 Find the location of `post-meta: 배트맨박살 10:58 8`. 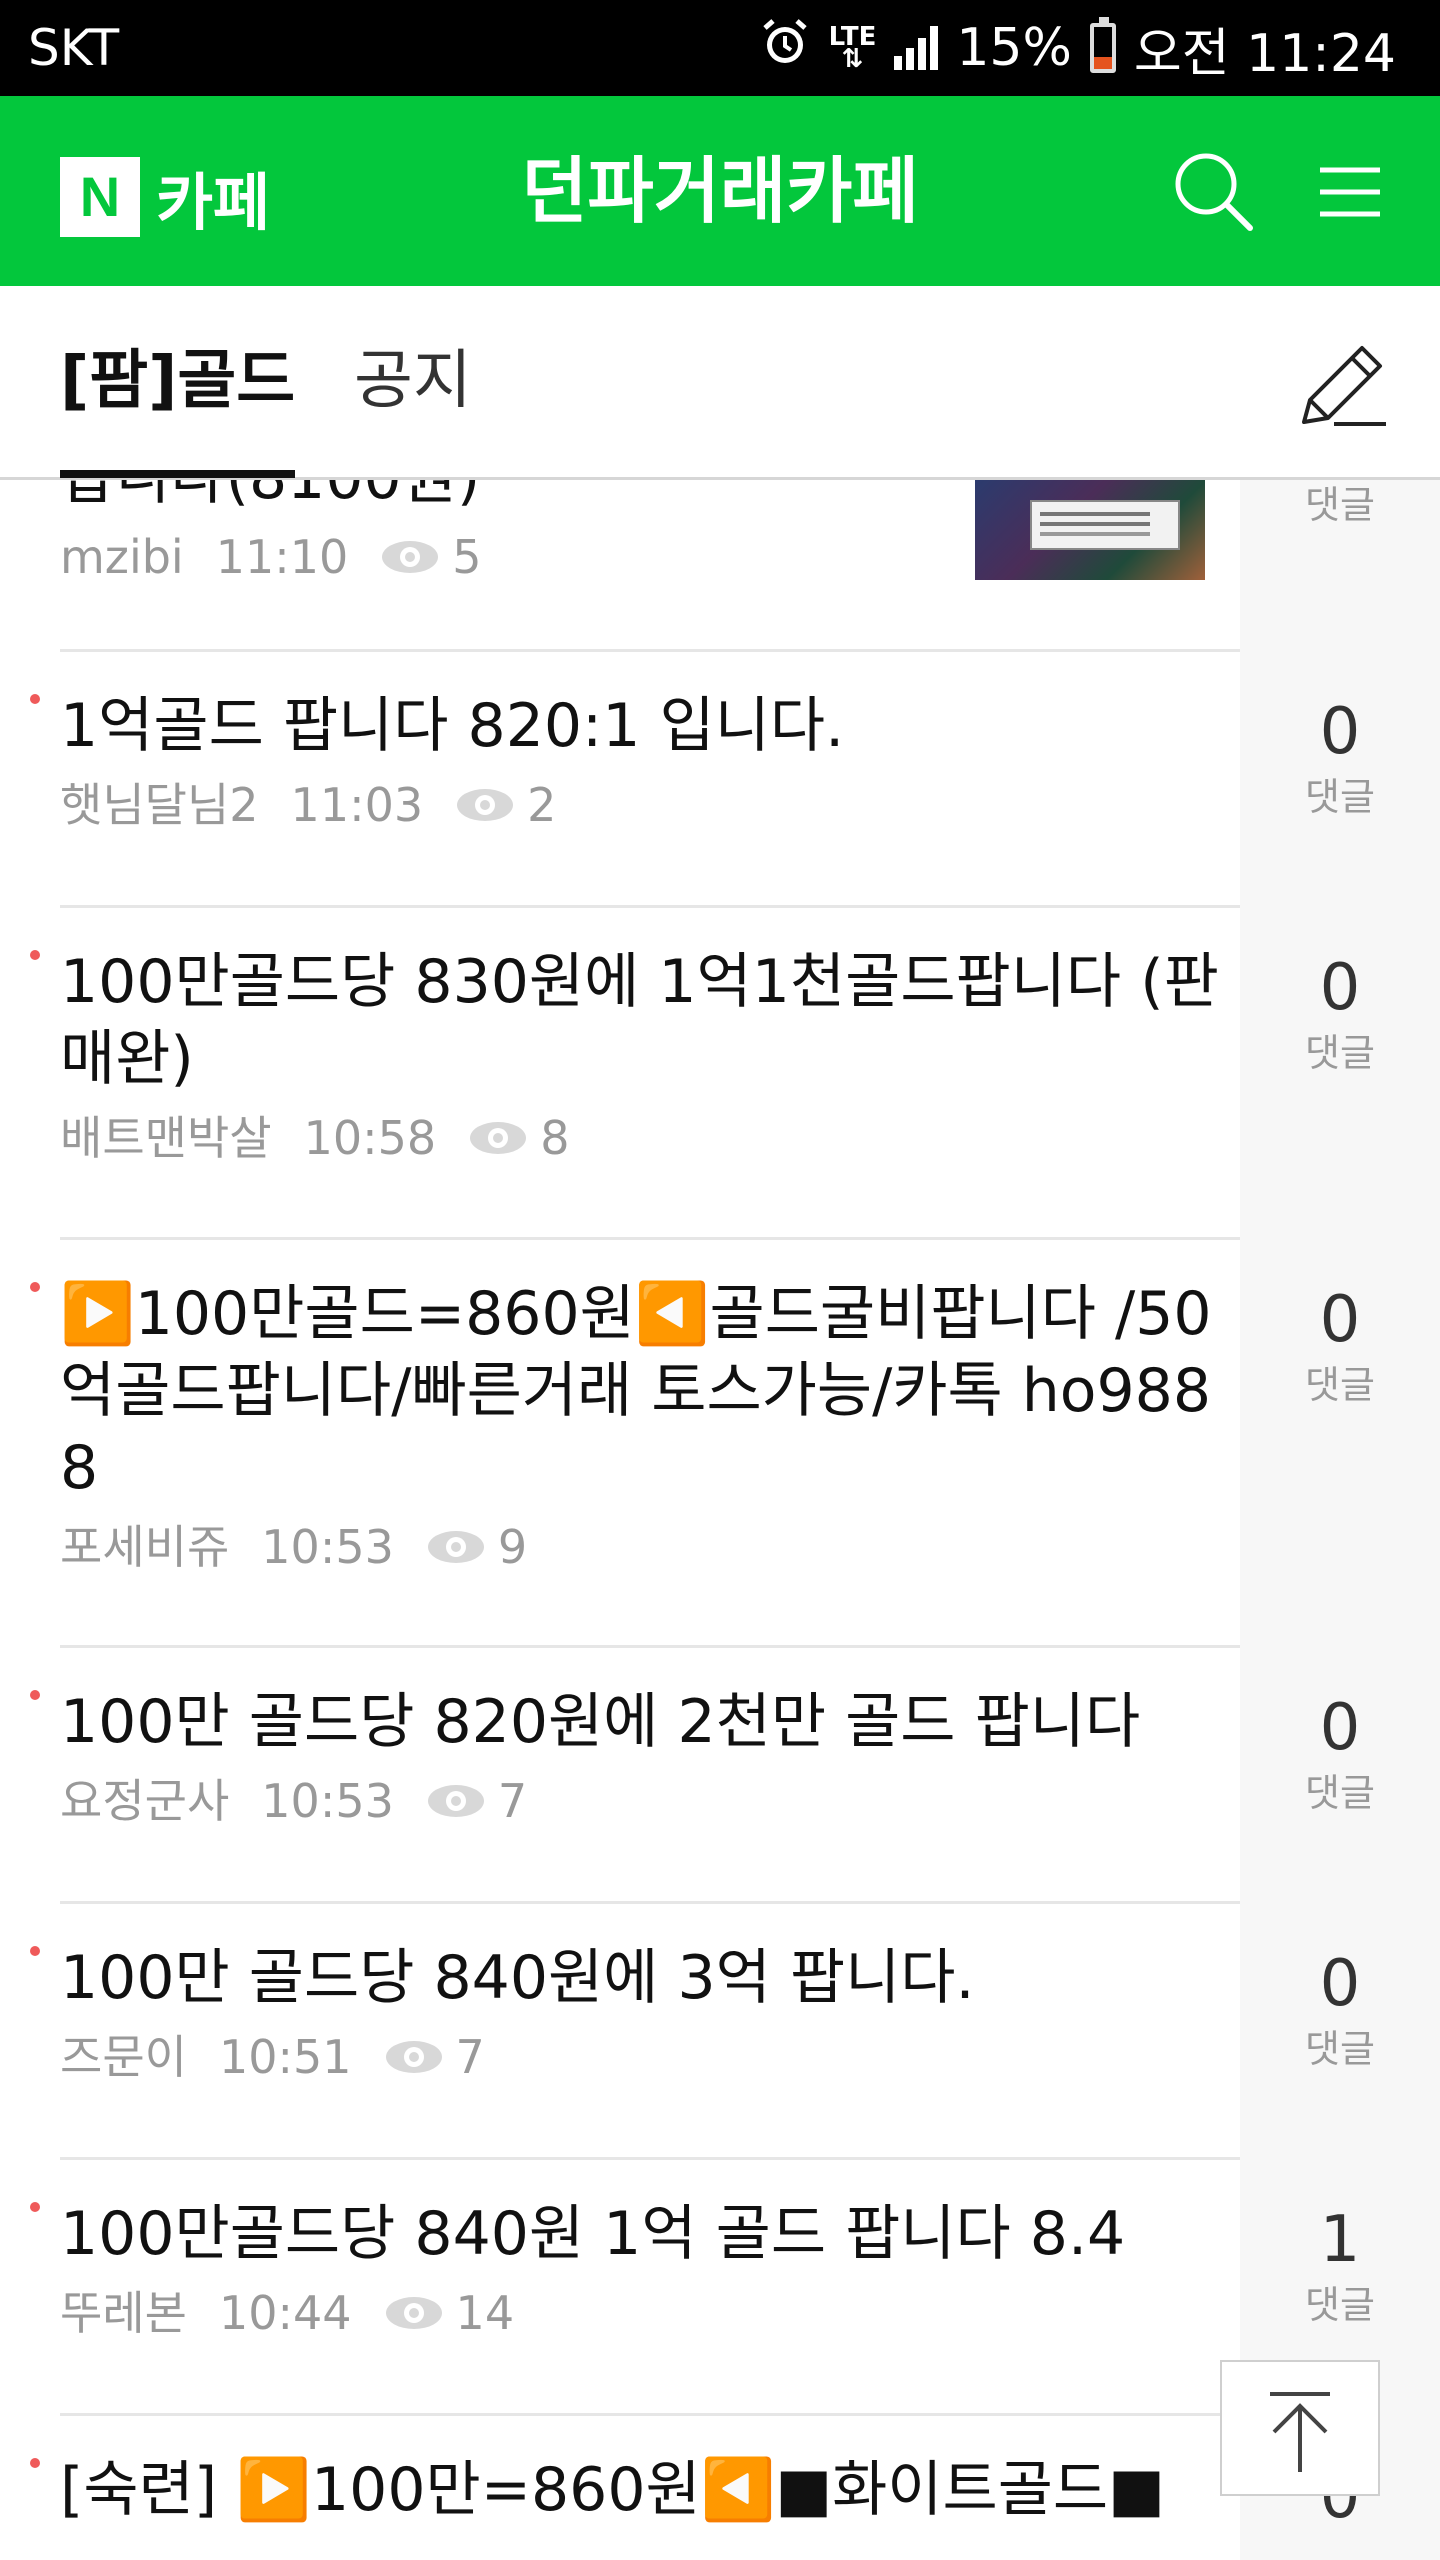

post-meta: 배트맨박살 10:58 8 is located at coordinates (650, 1138).